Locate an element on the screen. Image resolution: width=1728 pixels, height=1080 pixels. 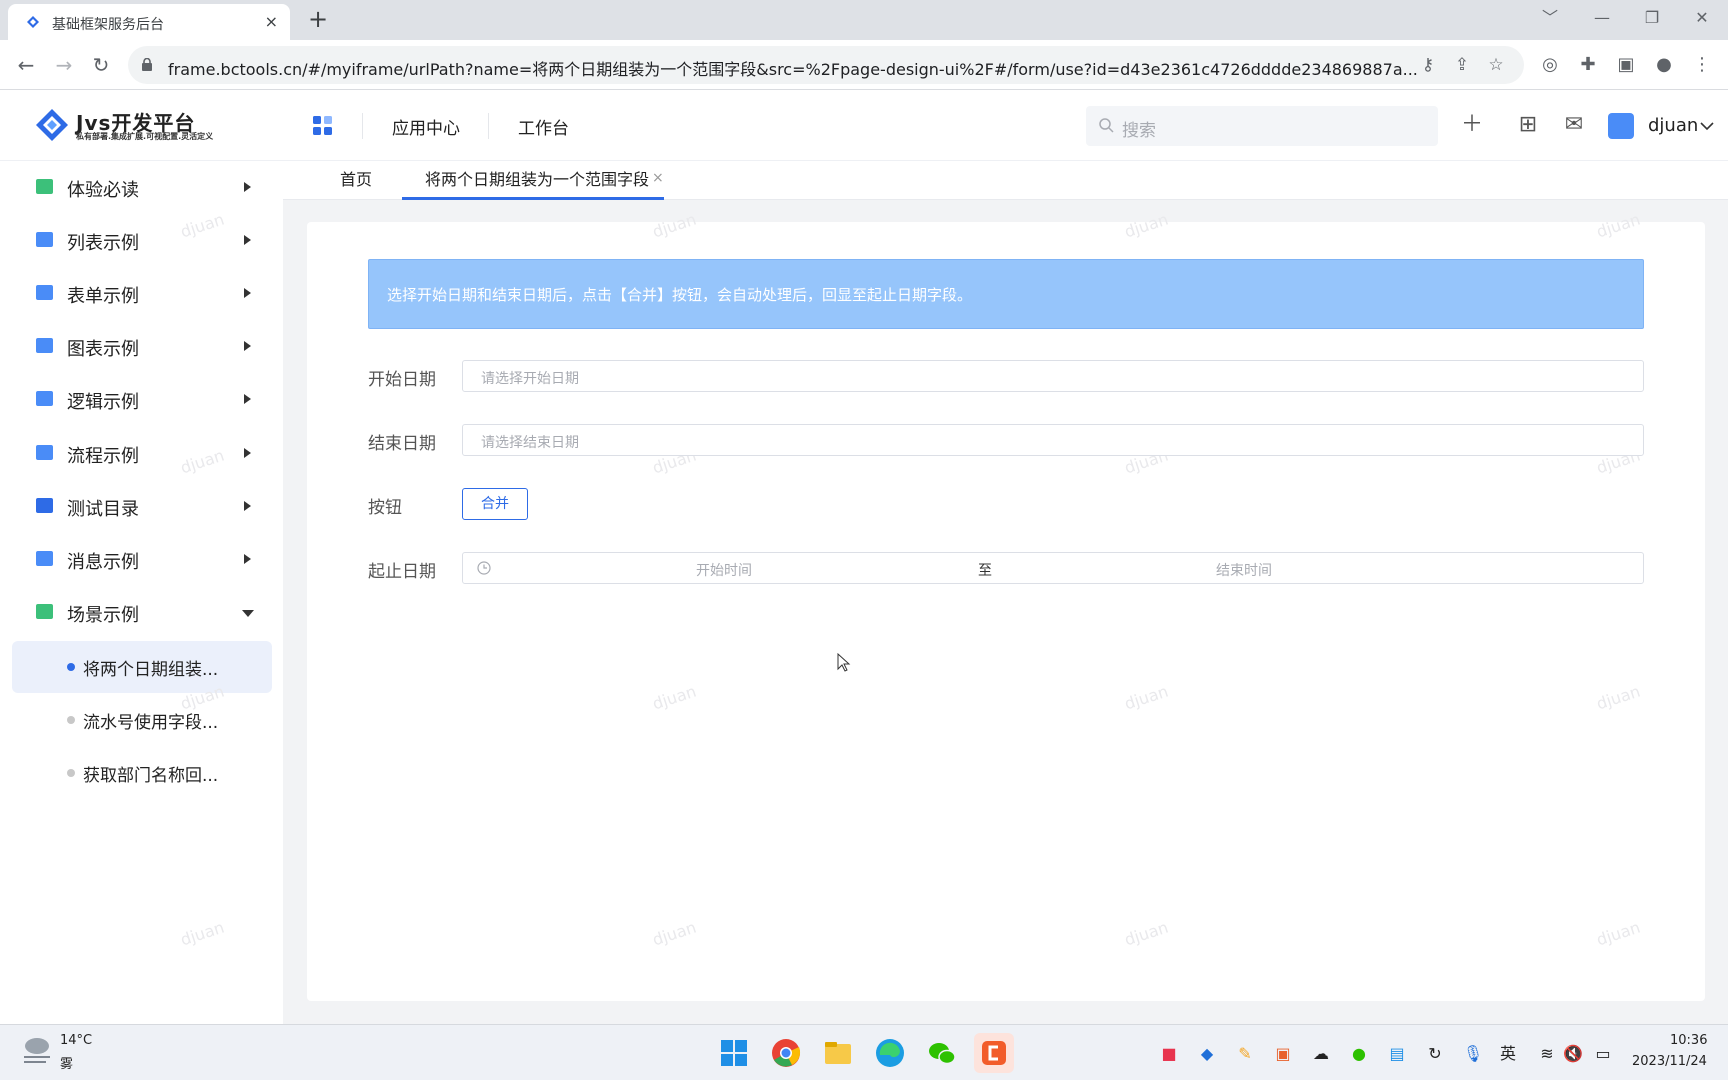
wechat-icon is located at coordinates (942, 1053).